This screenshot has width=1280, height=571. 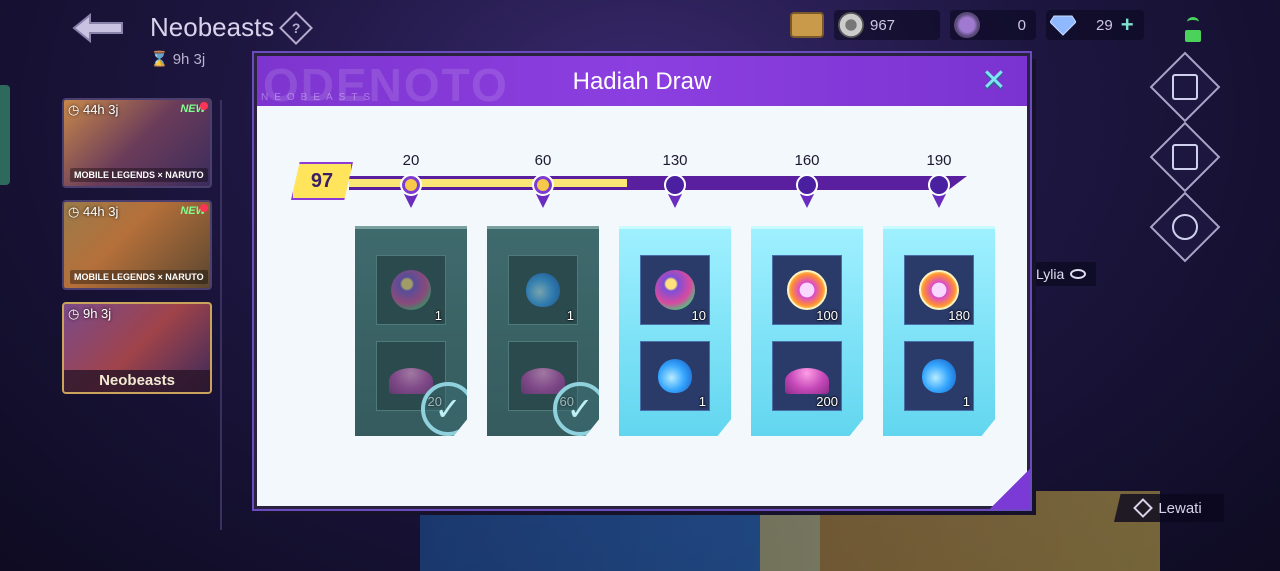 I want to click on gift-button, so click(x=1185, y=87).